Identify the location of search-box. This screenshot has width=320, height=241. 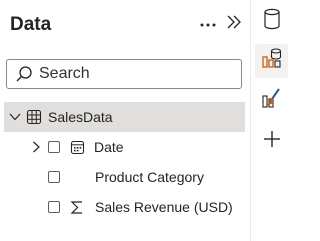
(124, 74).